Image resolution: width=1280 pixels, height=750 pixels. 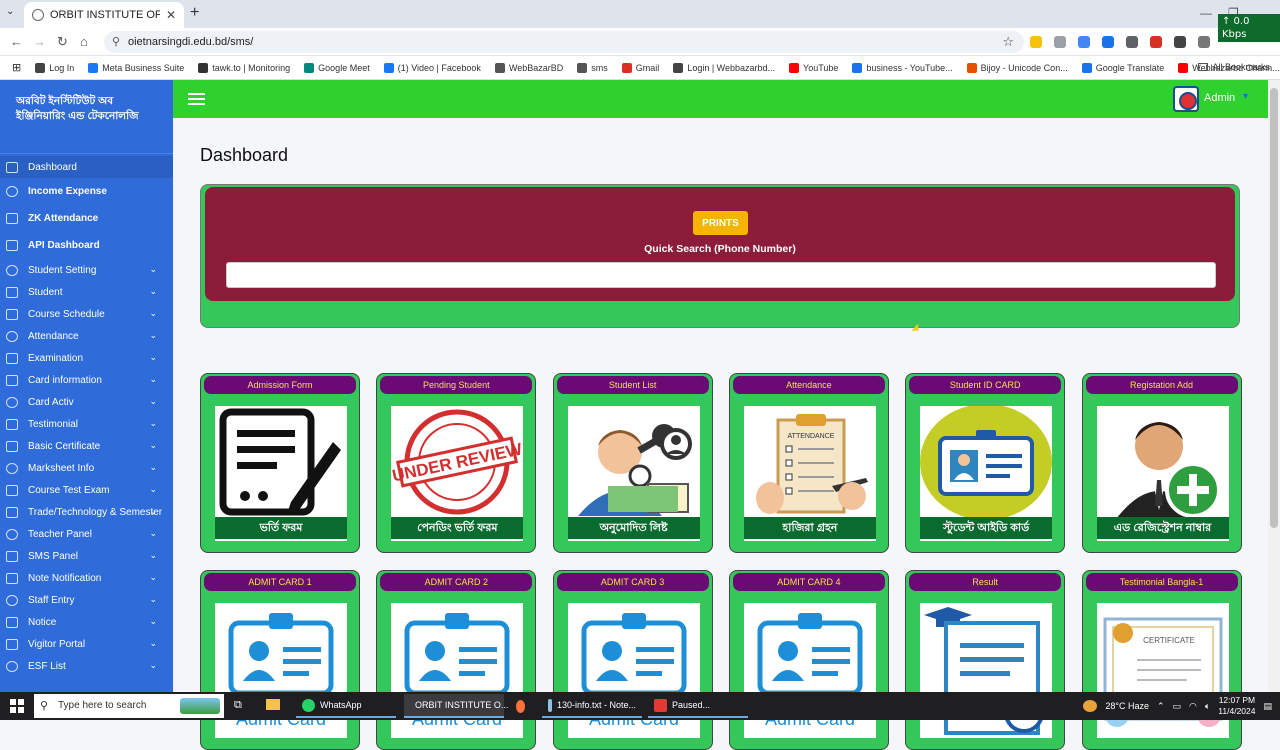 What do you see at coordinates (1177, 706) in the screenshot?
I see `network-icon: ▭` at bounding box center [1177, 706].